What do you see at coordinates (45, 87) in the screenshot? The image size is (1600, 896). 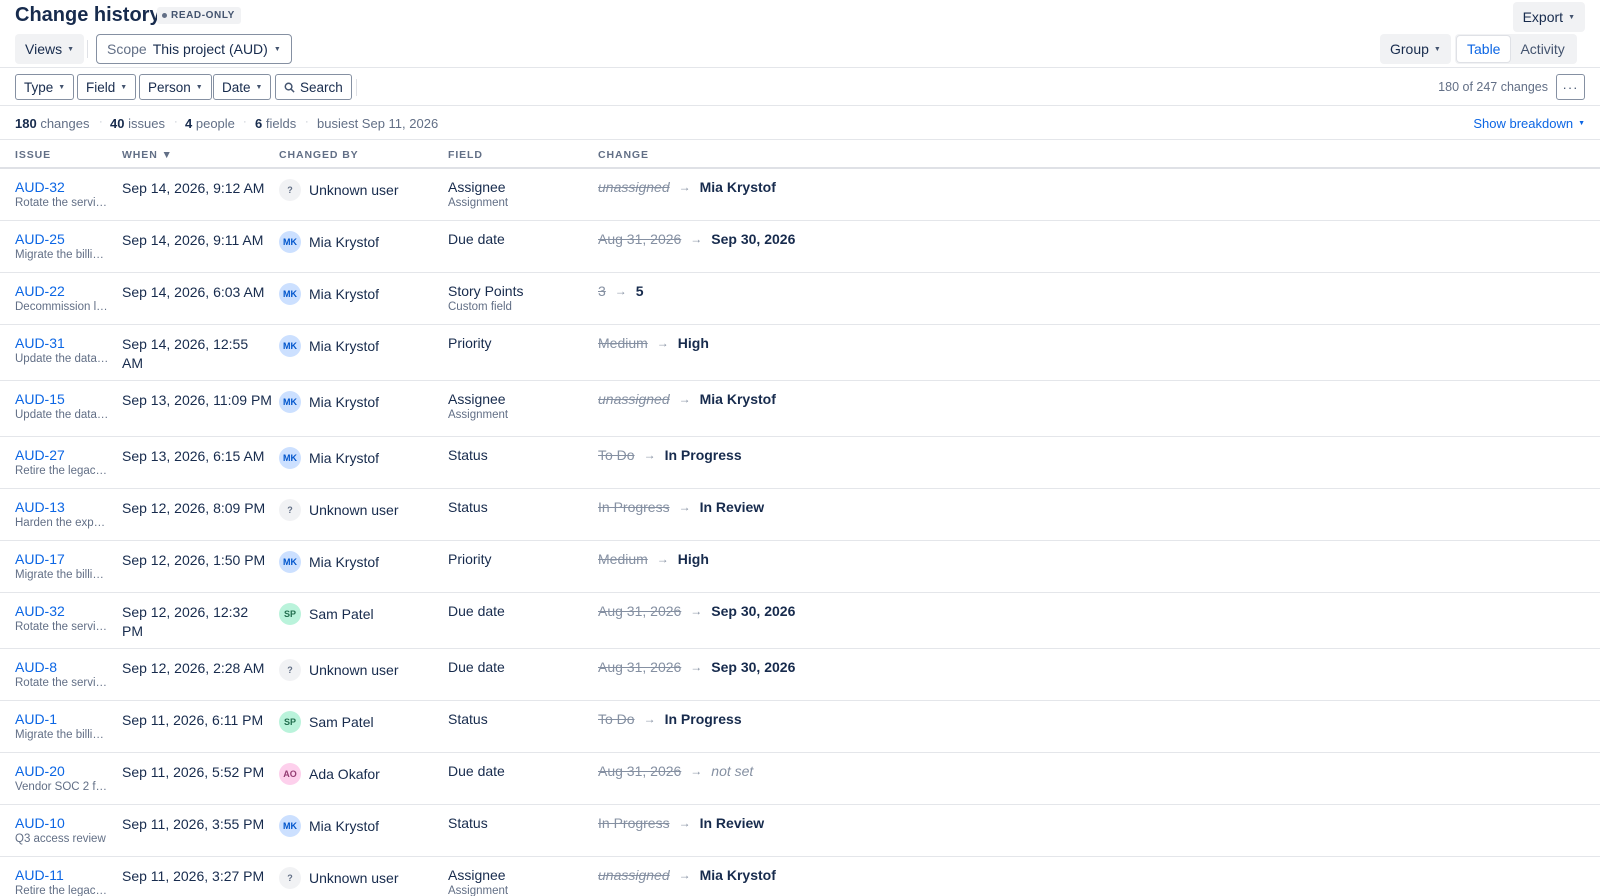 I see `type-filter: Type ▼` at bounding box center [45, 87].